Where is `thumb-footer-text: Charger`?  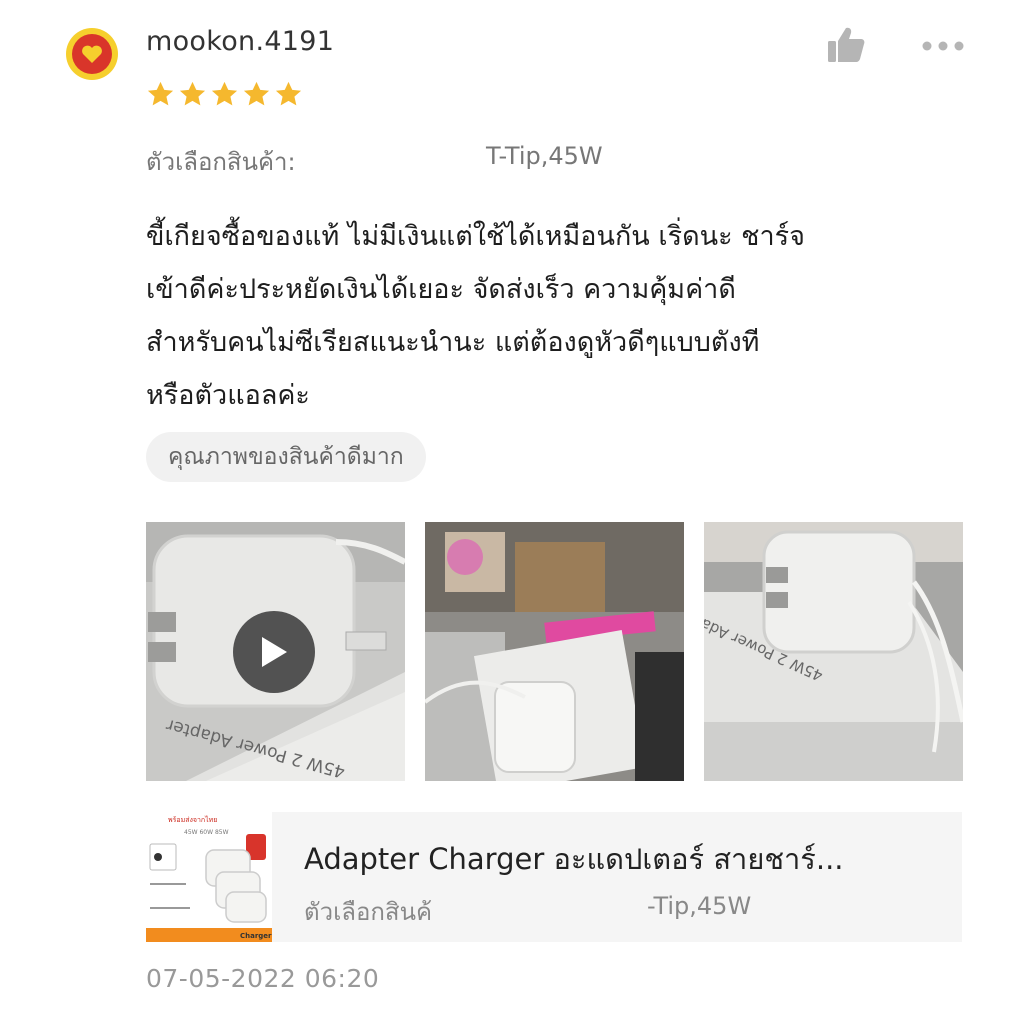 thumb-footer-text: Charger is located at coordinates (256, 936).